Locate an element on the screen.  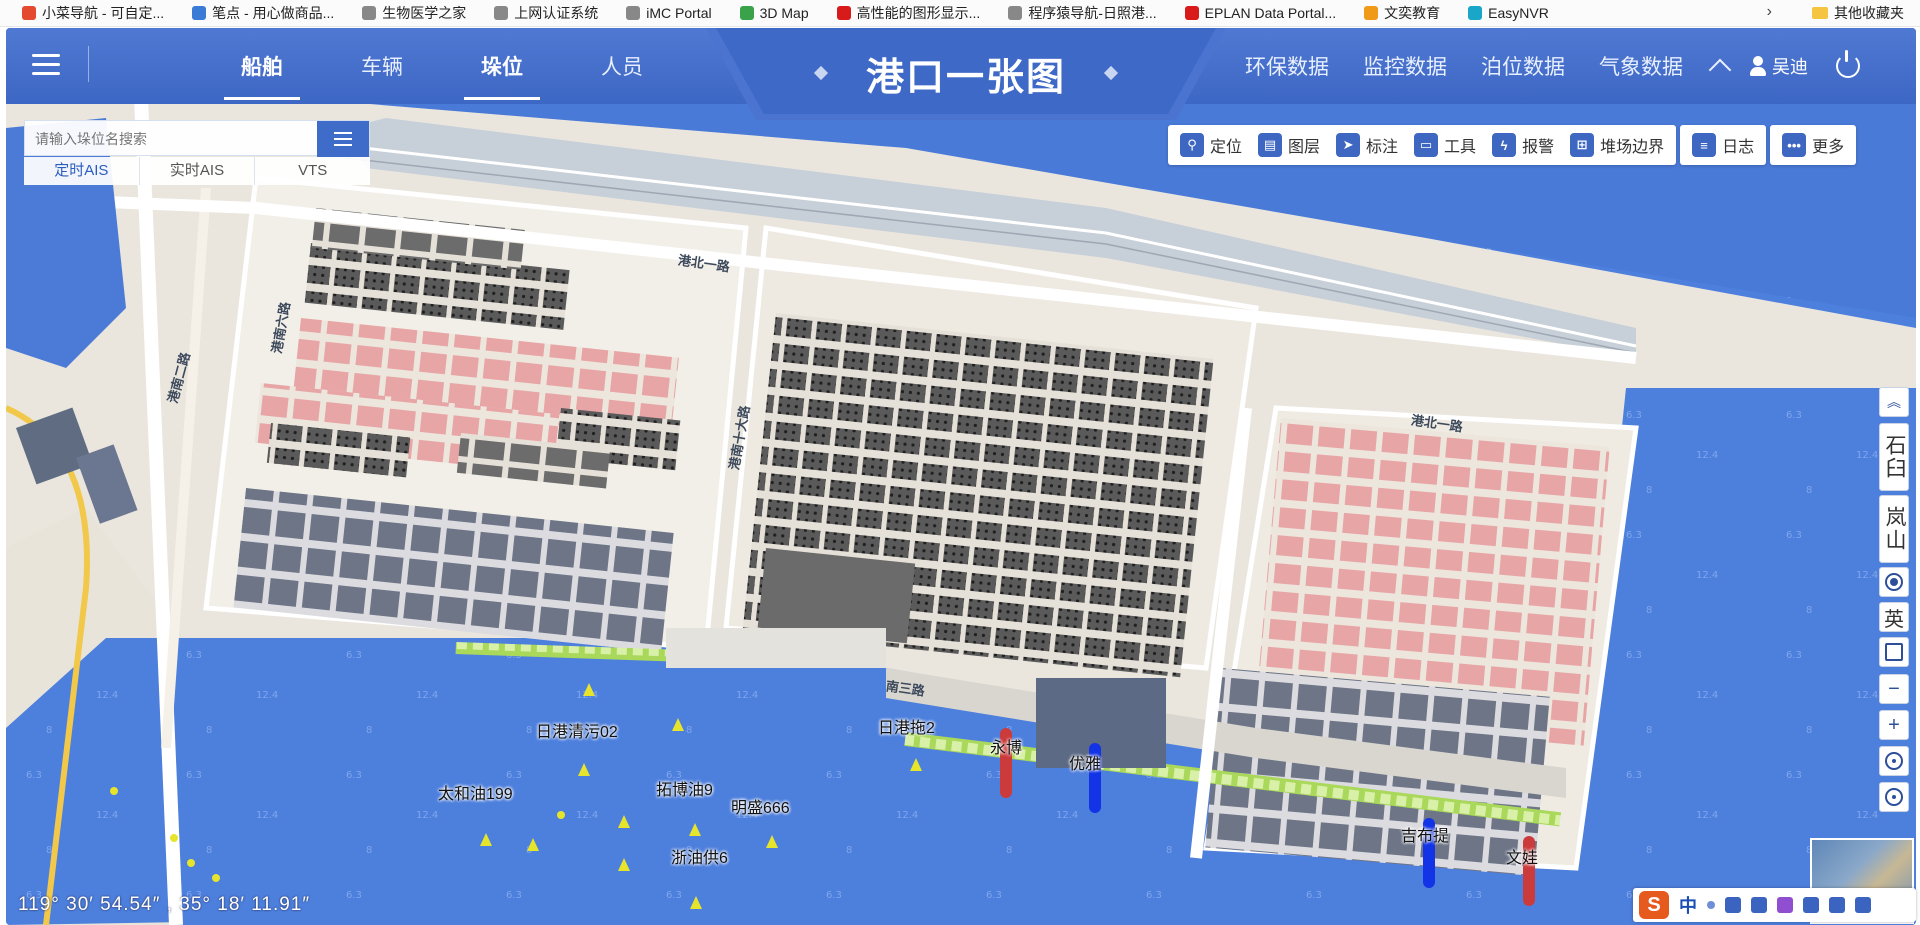
nav-monitoring-data: 监控数据 is located at coordinates (1405, 66).